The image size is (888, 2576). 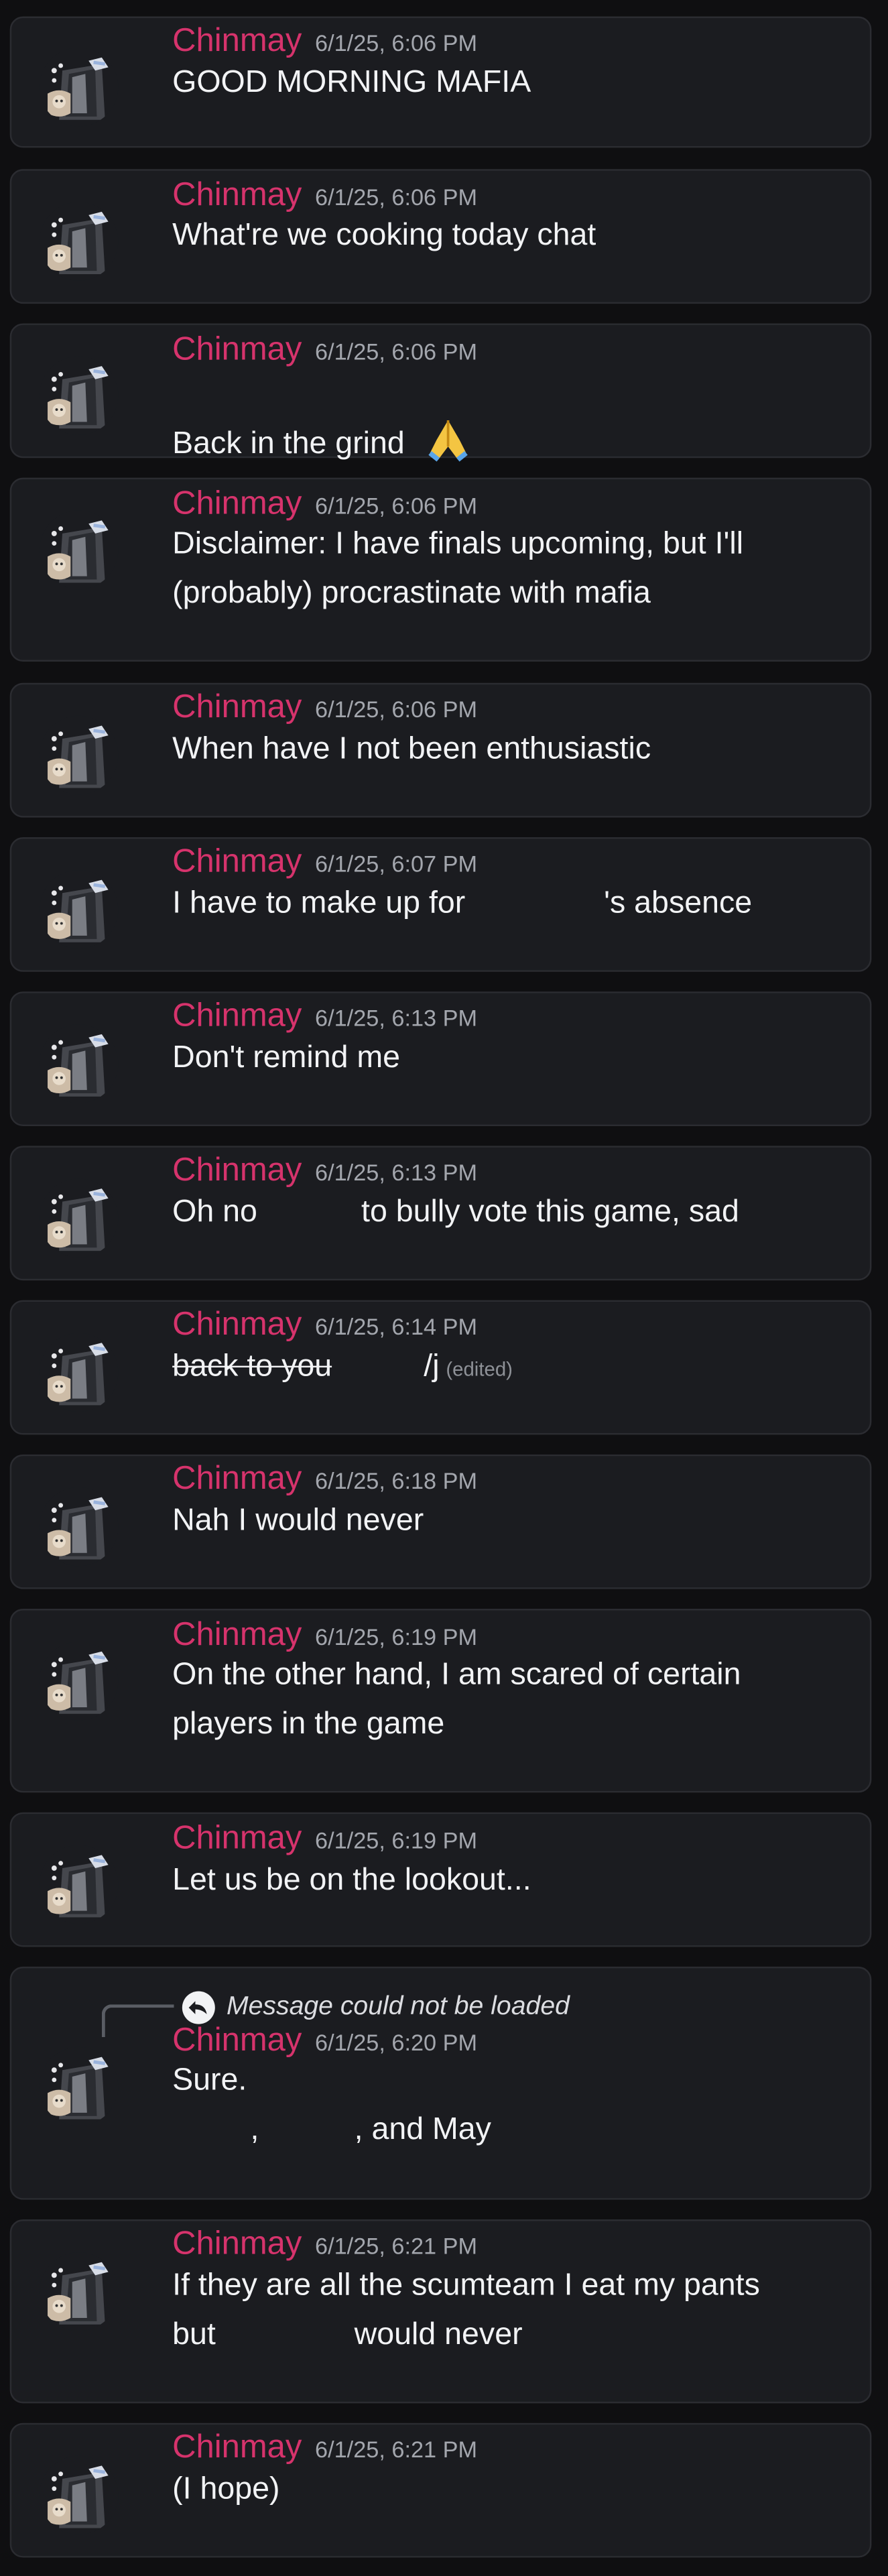 I want to click on timestamp: 6/1/25, 6:19 PM, so click(x=396, y=1840).